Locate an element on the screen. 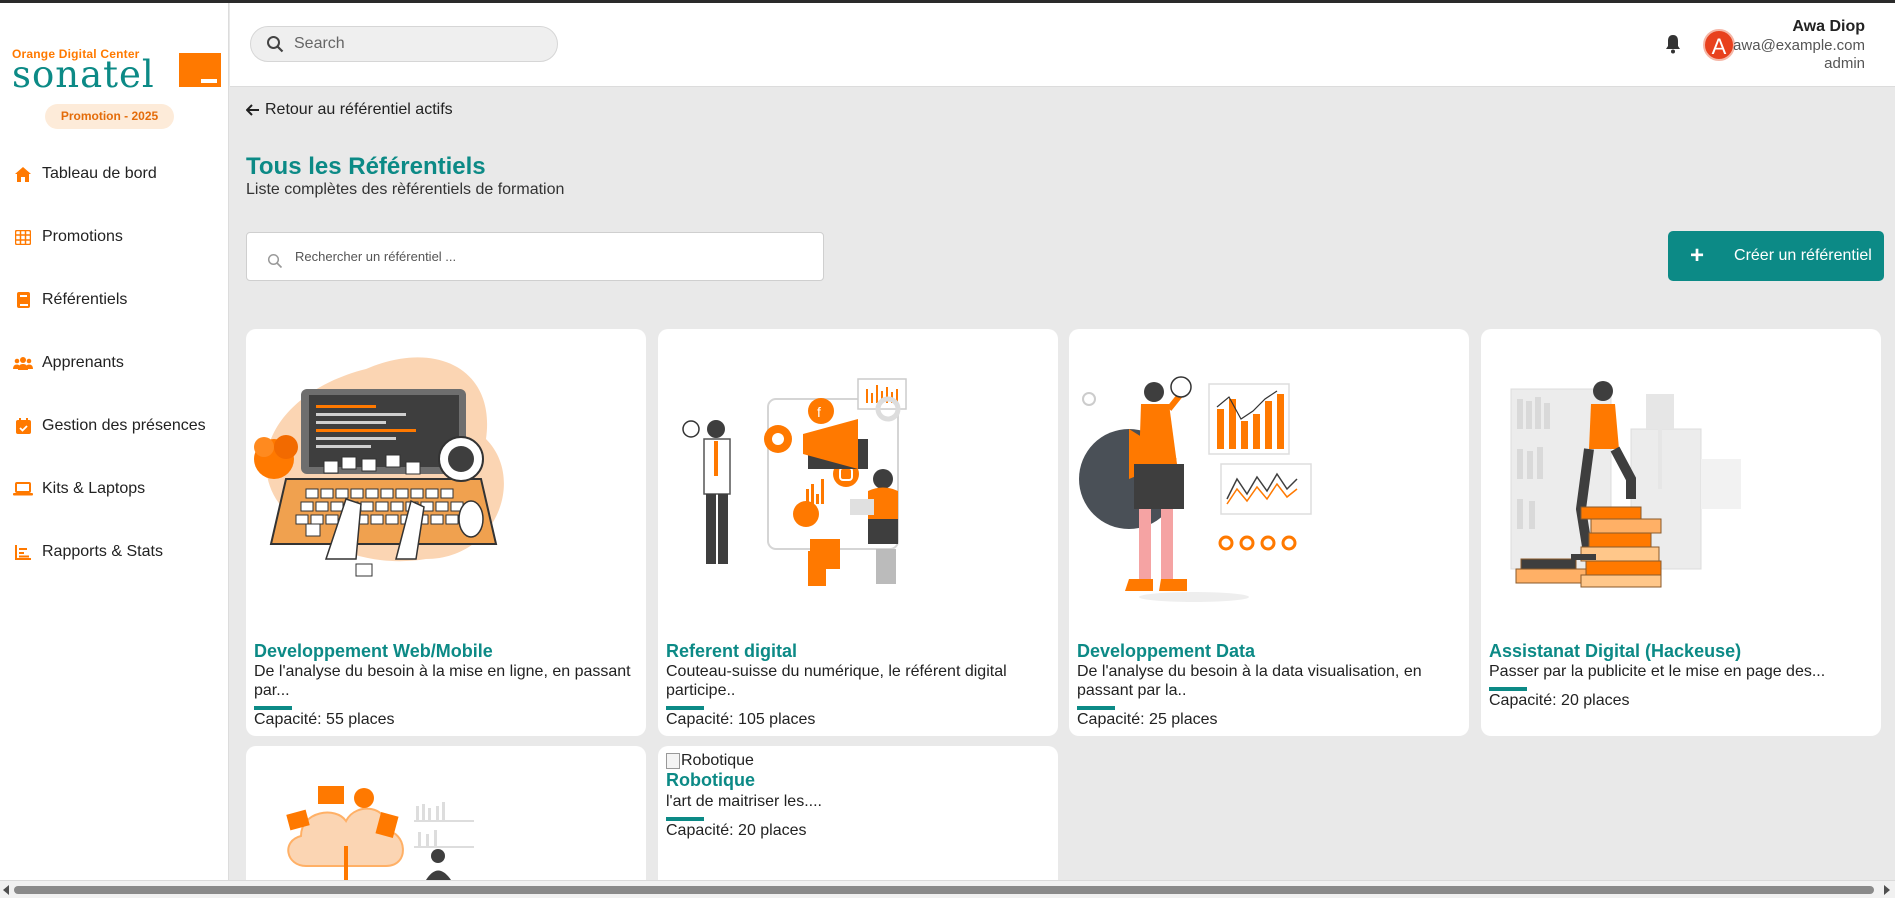 This screenshot has width=1895, height=898. user-info: Awa Diop awa@example.com admin is located at coordinates (1799, 45).